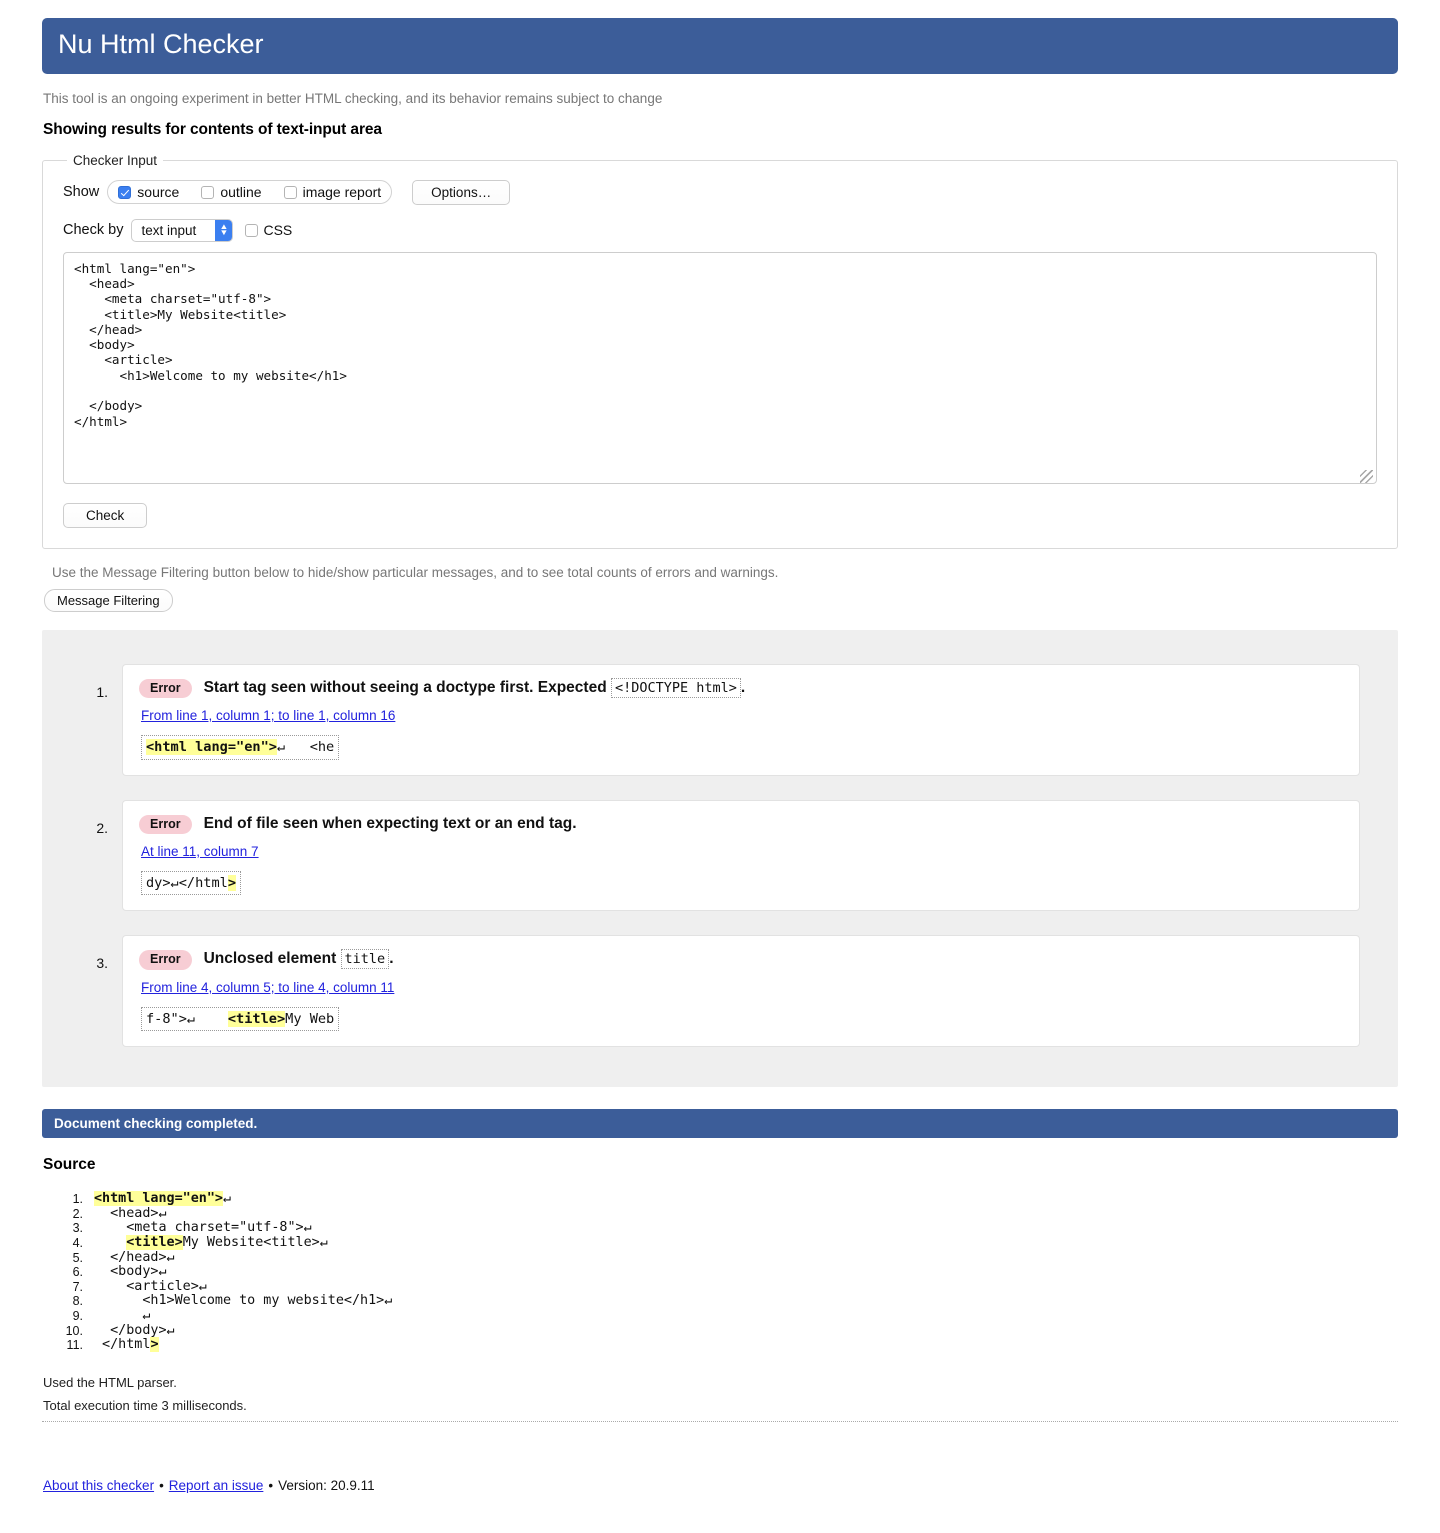  Describe the element at coordinates (77, 1315) in the screenshot. I see `source-line-number: 9.` at that location.